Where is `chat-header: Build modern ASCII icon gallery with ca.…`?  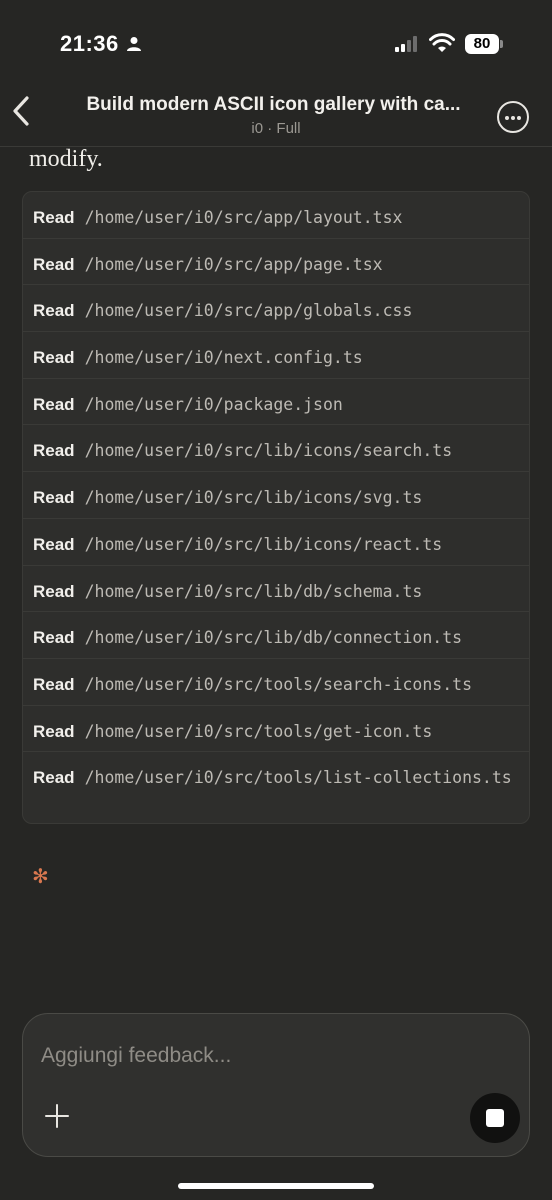 chat-header: Build modern ASCII icon gallery with ca.… is located at coordinates (276, 109).